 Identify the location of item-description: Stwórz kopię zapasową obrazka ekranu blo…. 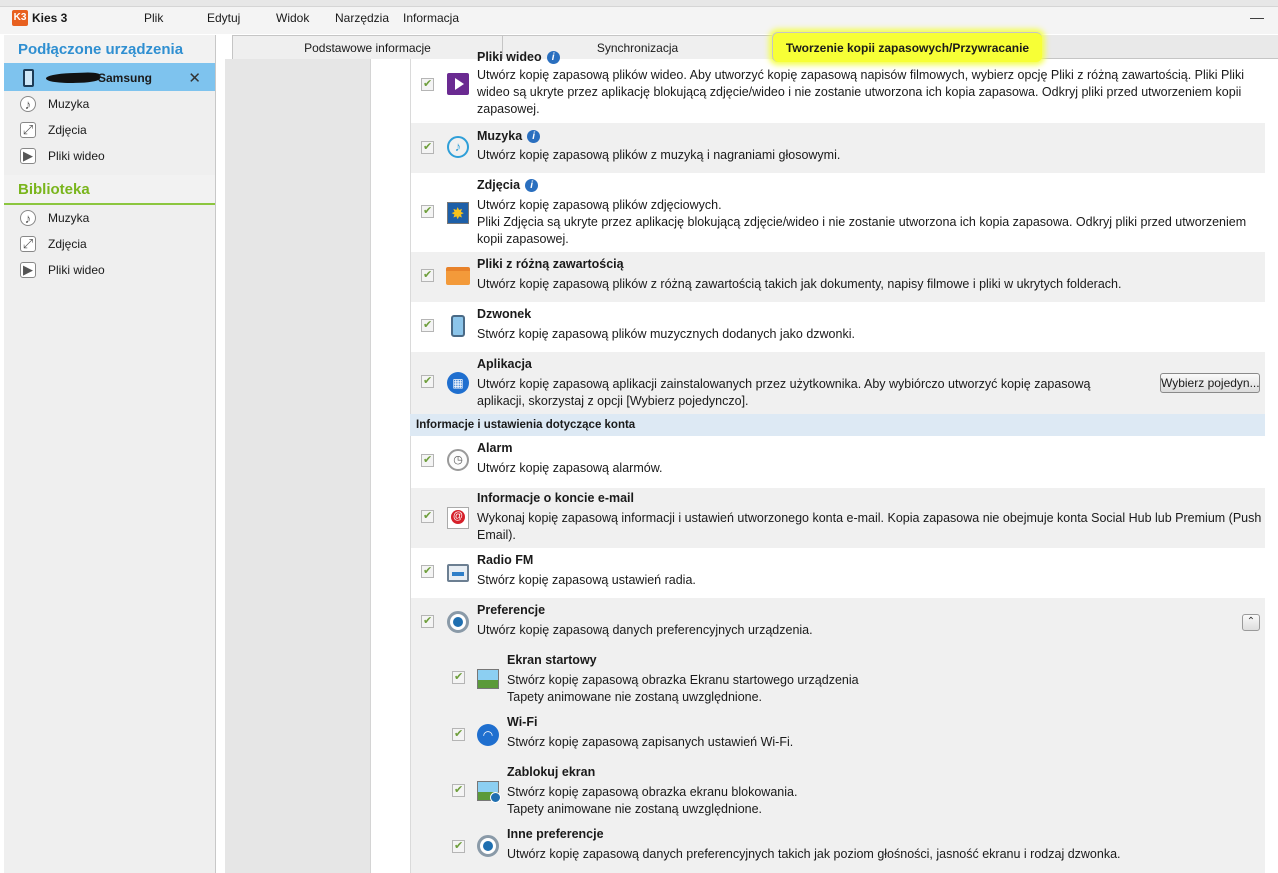
(652, 792).